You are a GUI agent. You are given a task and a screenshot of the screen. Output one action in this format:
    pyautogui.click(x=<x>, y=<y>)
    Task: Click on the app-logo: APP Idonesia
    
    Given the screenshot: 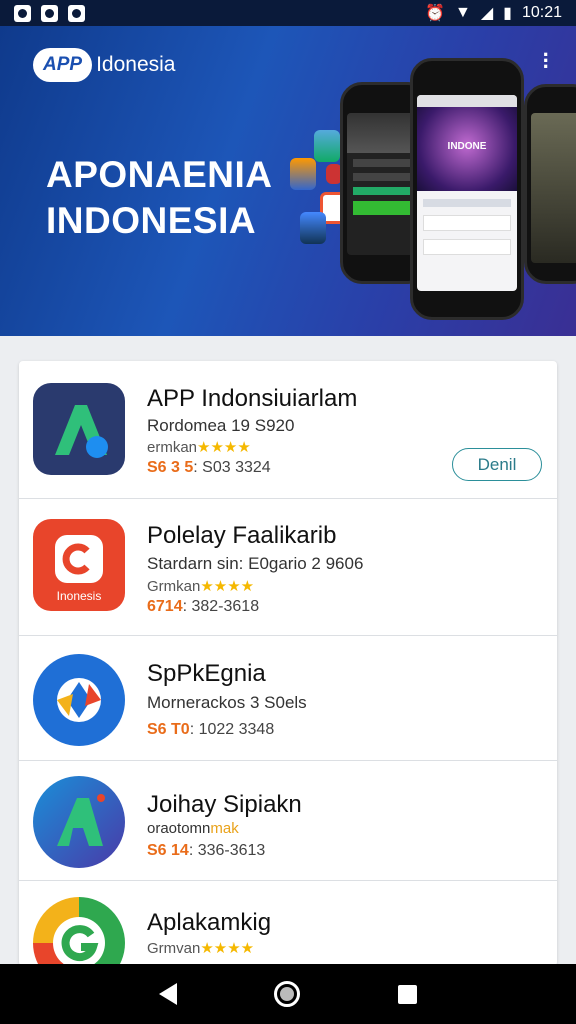 What is the action you would take?
    pyautogui.click(x=104, y=65)
    